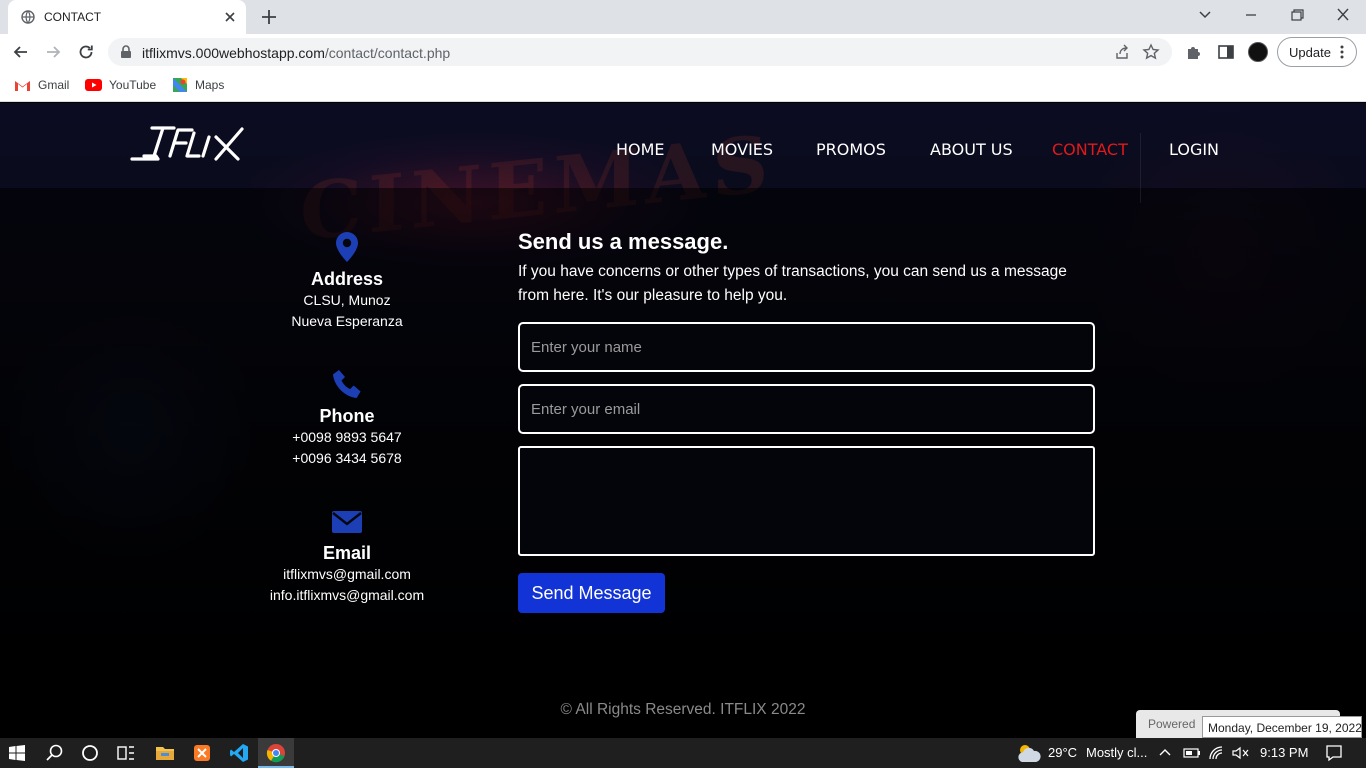 The image size is (1366, 768). What do you see at coordinates (1258, 52) in the screenshot?
I see `profile-avatar` at bounding box center [1258, 52].